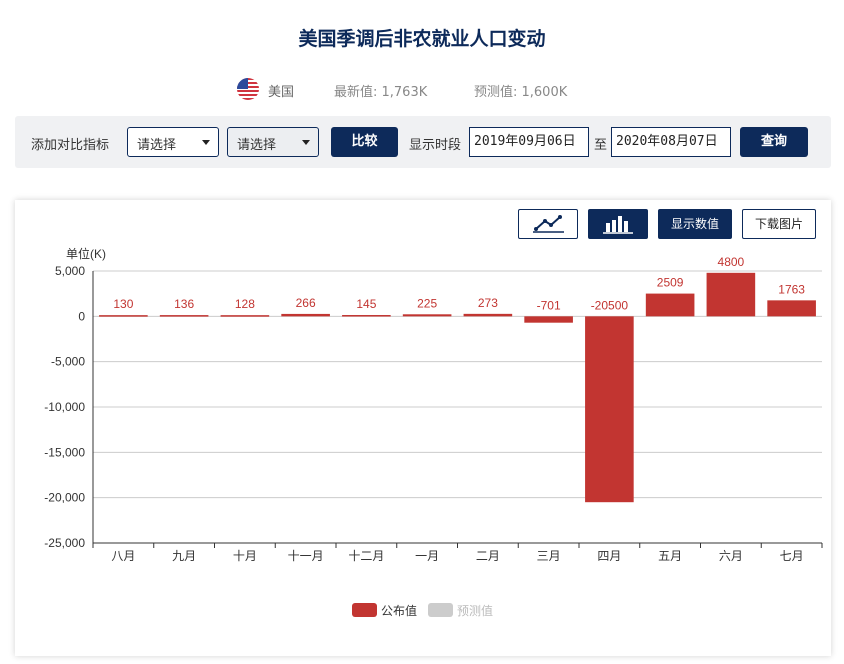  What do you see at coordinates (64, 452) in the screenshot?
I see `y-tick-label: -15,000` at bounding box center [64, 452].